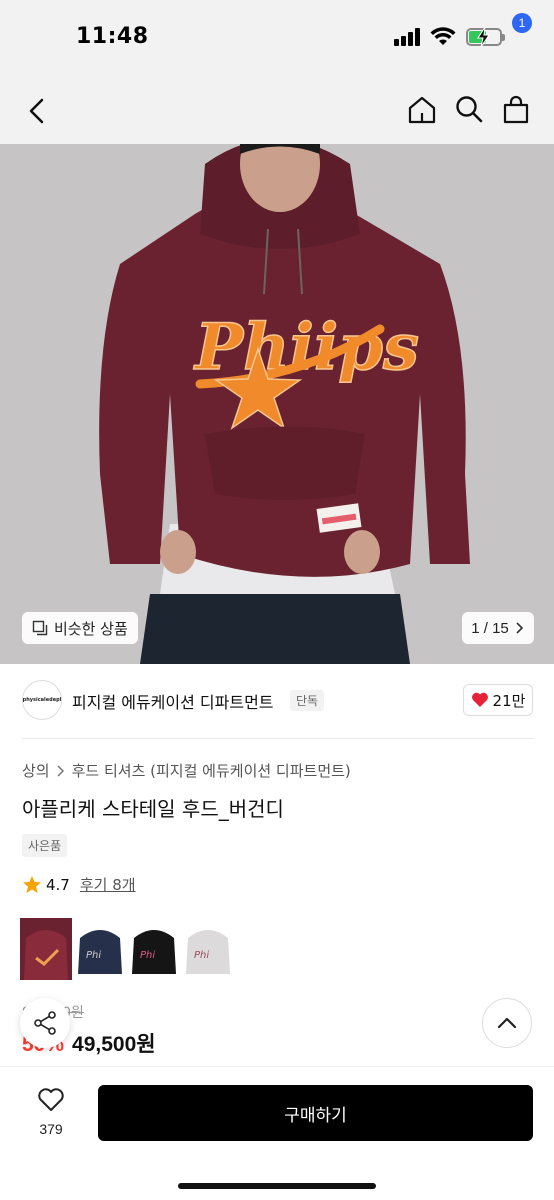 This screenshot has width=554, height=1200. What do you see at coordinates (315, 1113) in the screenshot?
I see `buy-button: 구매하기` at bounding box center [315, 1113].